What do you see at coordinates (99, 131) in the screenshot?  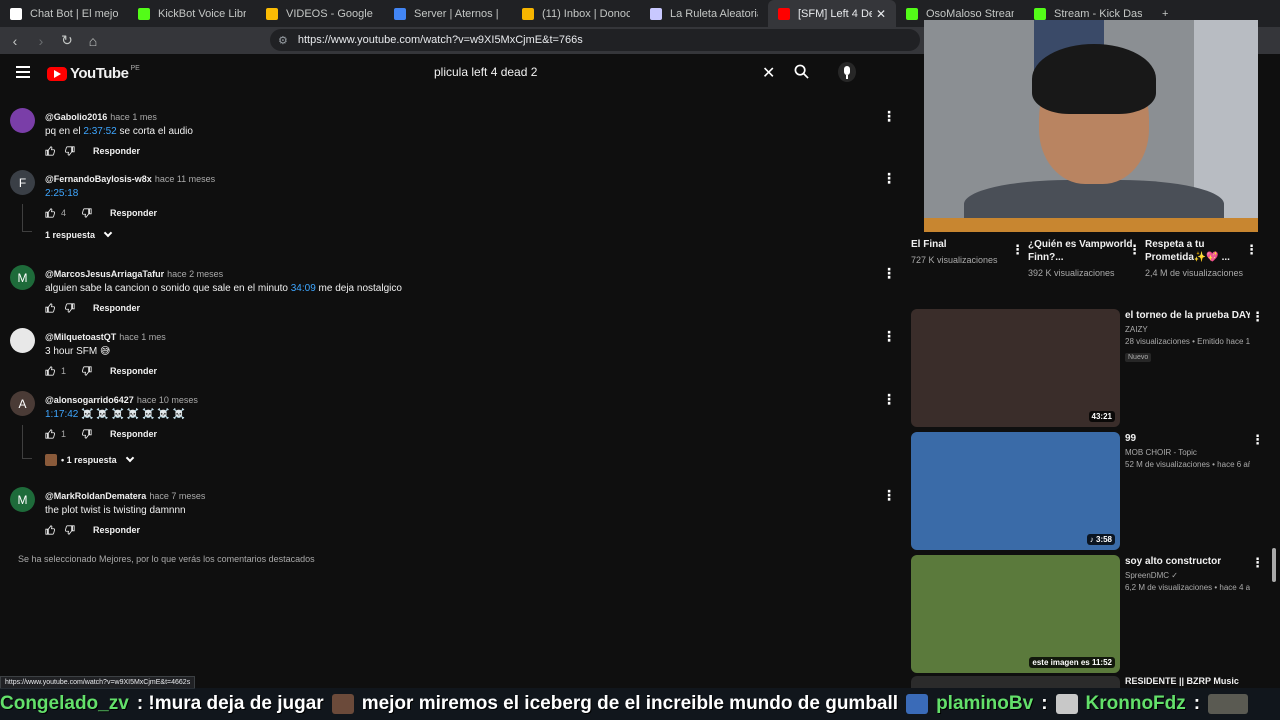 I see `timestamp-link: 2:37:52` at bounding box center [99, 131].